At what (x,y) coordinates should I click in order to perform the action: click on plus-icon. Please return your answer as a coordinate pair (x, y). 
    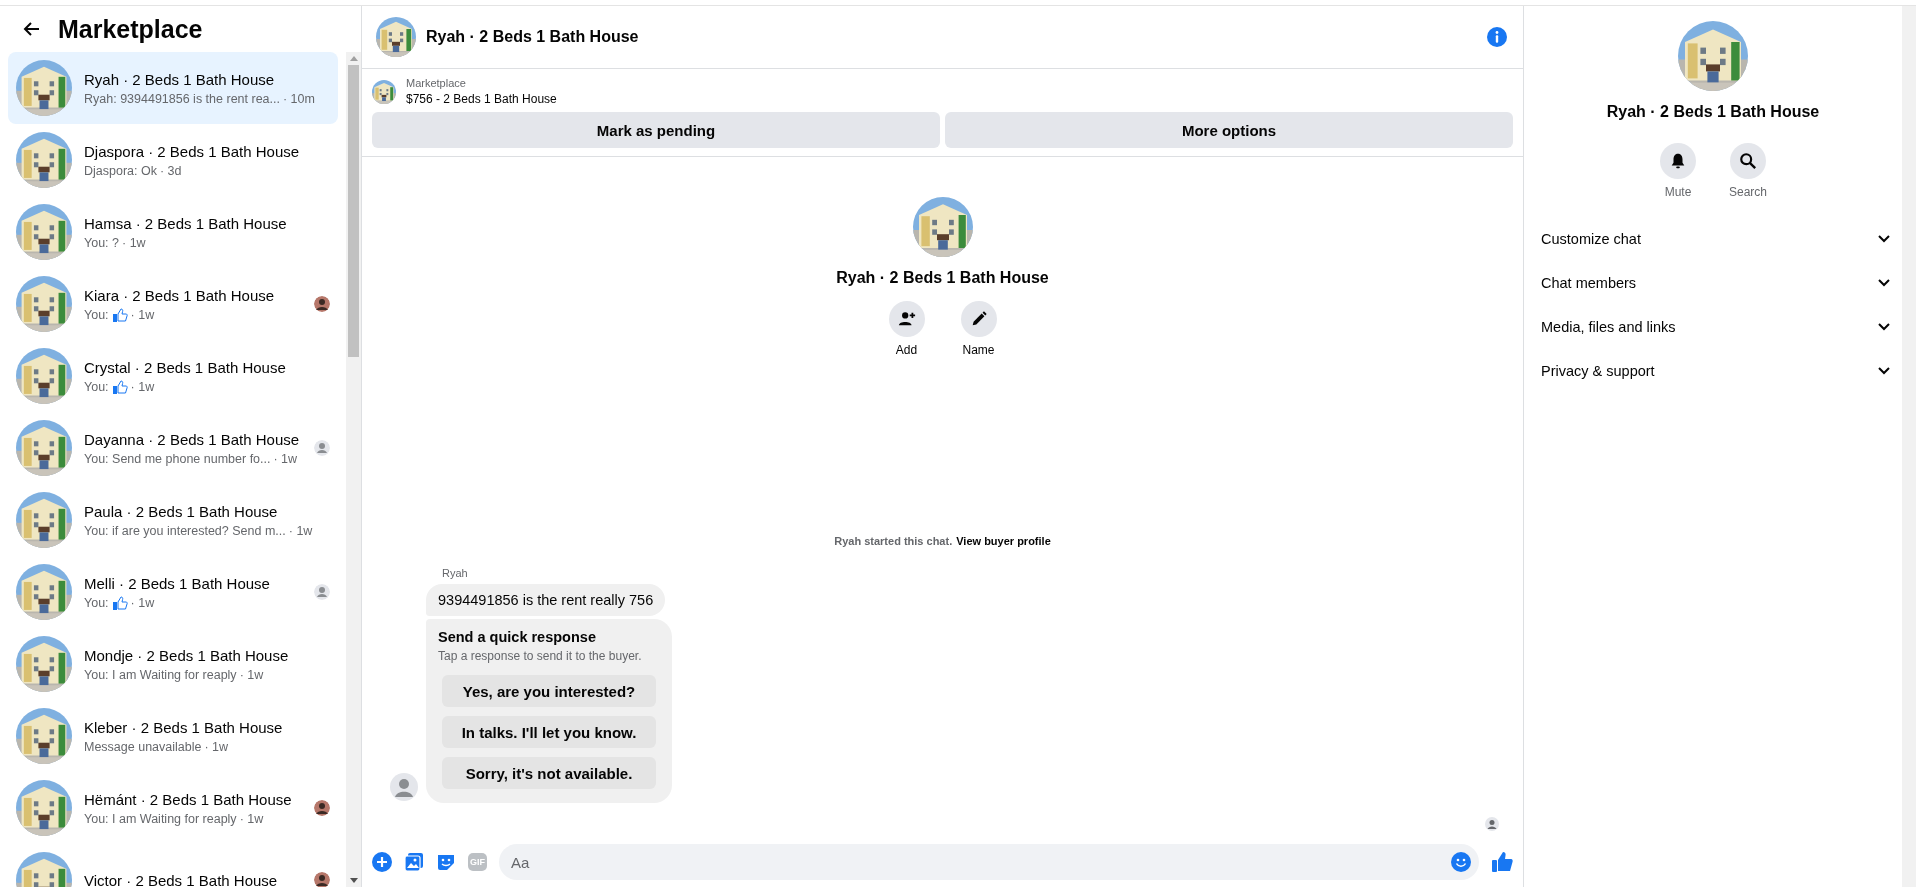
    Looking at the image, I should click on (382, 862).